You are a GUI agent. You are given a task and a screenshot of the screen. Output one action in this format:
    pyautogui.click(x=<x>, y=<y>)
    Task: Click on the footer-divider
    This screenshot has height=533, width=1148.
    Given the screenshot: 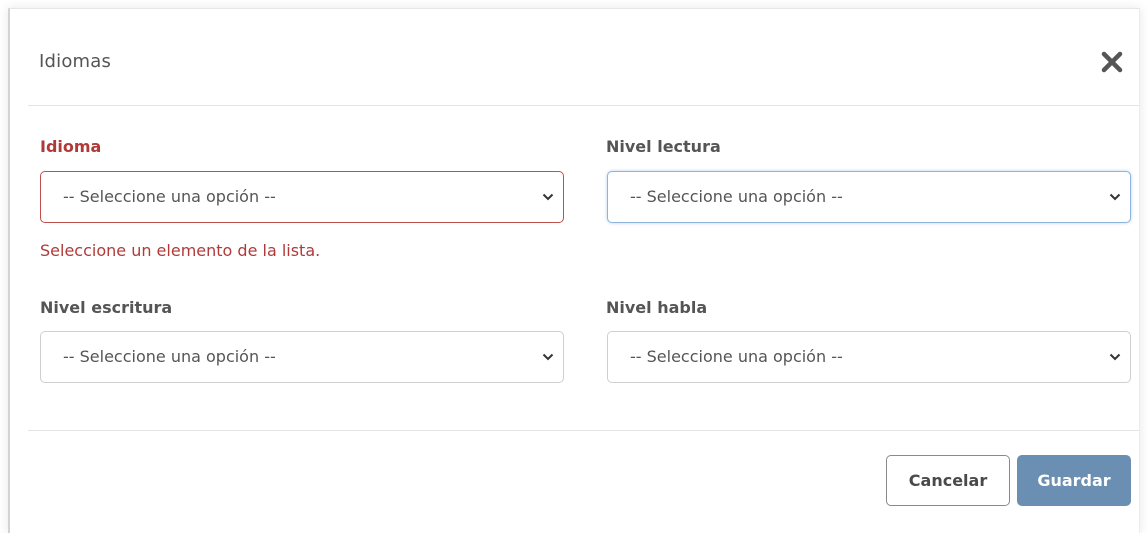 What is the action you would take?
    pyautogui.click(x=583, y=430)
    